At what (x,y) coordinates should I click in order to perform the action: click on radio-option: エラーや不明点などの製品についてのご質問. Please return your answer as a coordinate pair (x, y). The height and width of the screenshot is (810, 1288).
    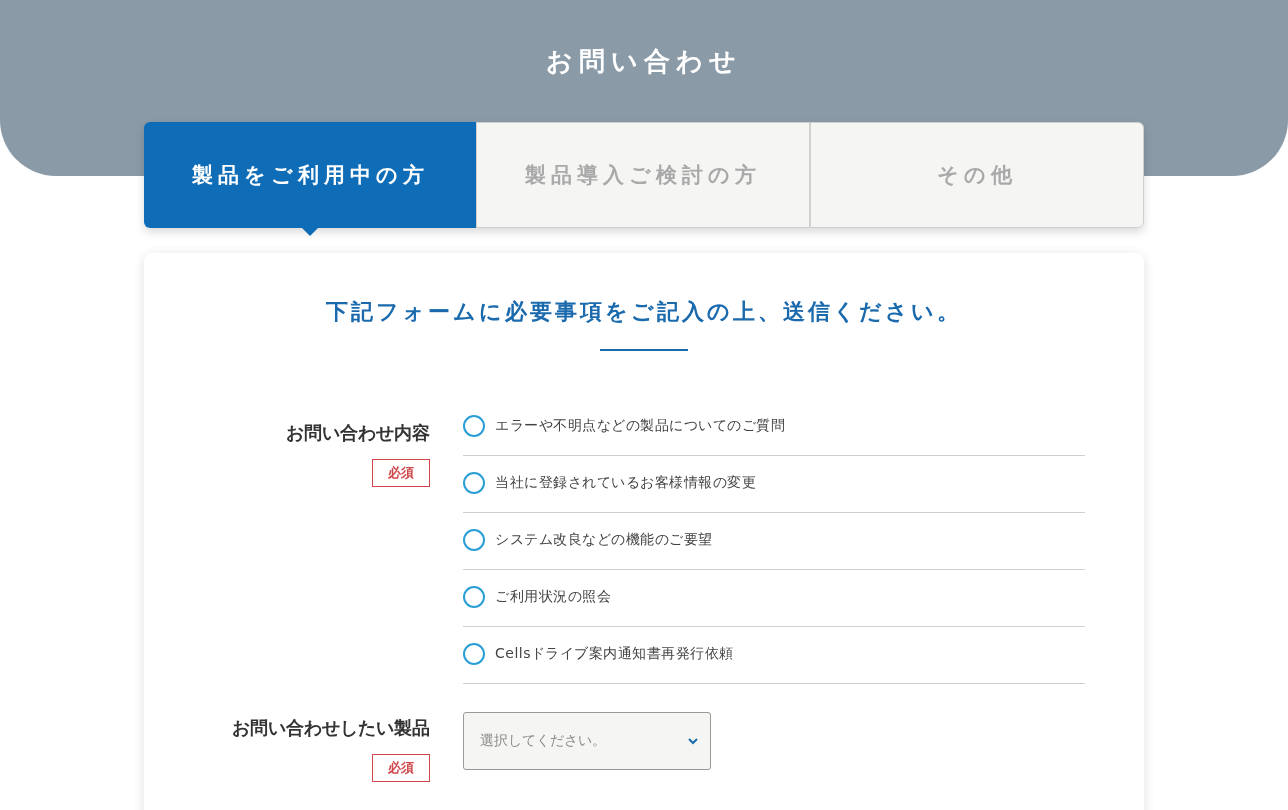
    Looking at the image, I should click on (774, 427).